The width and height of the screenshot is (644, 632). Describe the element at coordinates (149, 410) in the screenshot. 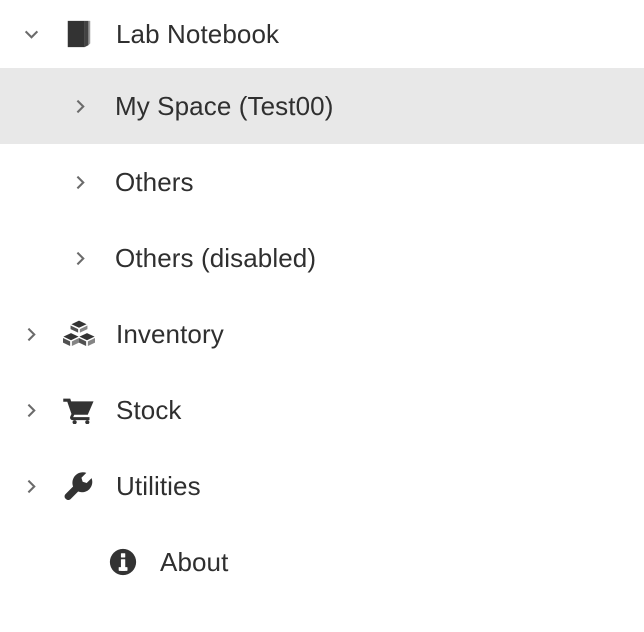

I see `nav-item-label: Stock` at that location.